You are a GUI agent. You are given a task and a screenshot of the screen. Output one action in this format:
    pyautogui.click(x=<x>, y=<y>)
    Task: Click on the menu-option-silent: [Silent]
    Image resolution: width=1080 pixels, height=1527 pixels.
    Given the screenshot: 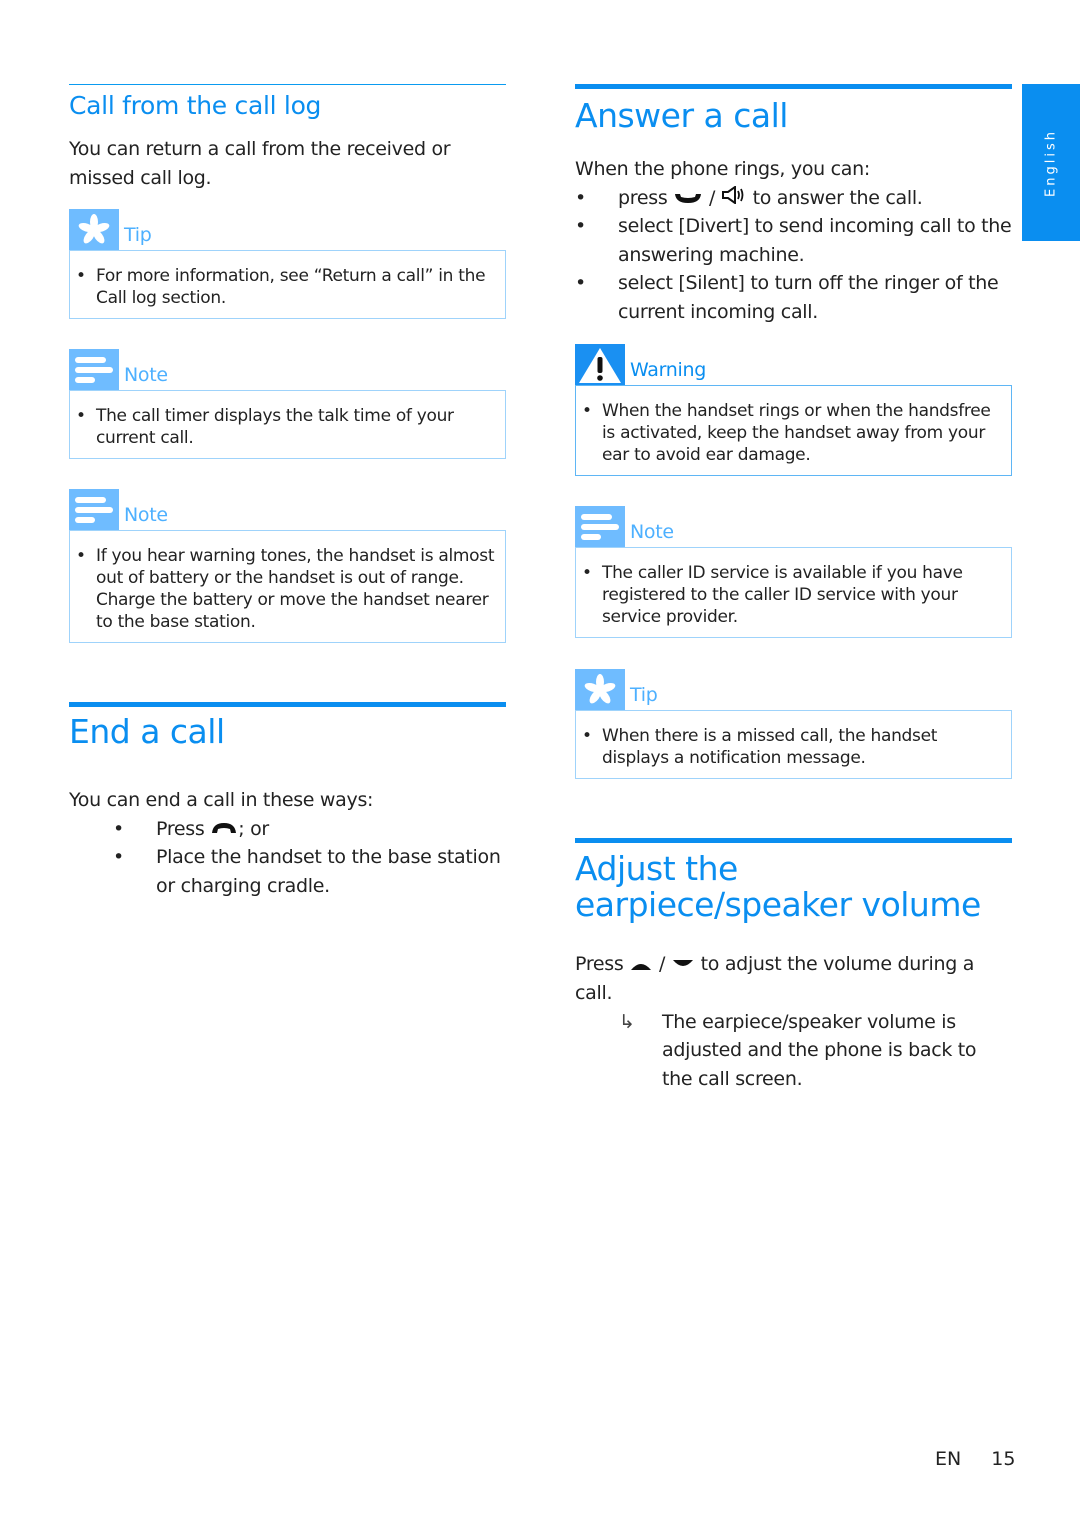 What is the action you would take?
    pyautogui.click(x=711, y=283)
    